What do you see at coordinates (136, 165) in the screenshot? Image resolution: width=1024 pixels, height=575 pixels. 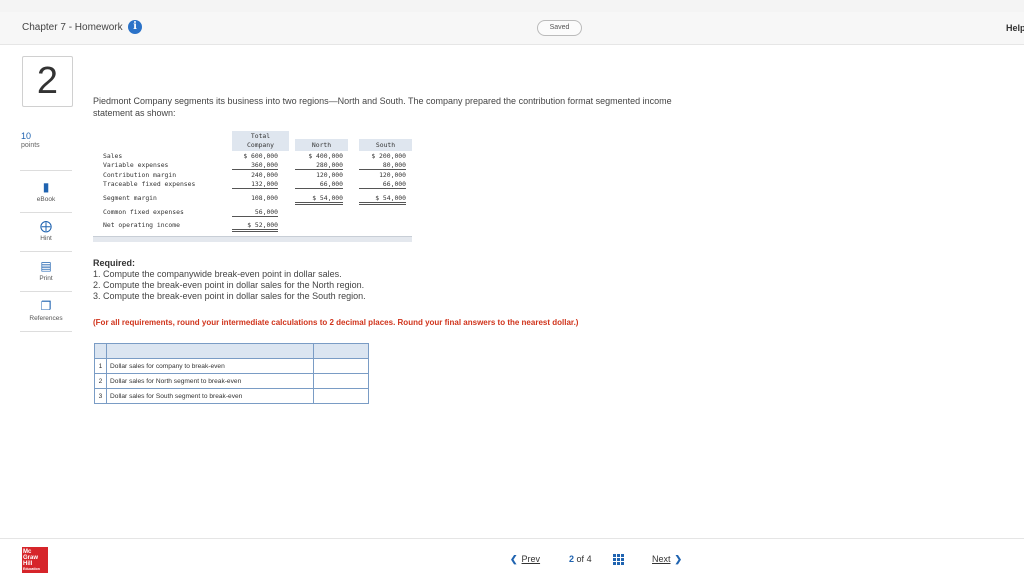 I see `row-label-variable-expenses: Variable expenses` at bounding box center [136, 165].